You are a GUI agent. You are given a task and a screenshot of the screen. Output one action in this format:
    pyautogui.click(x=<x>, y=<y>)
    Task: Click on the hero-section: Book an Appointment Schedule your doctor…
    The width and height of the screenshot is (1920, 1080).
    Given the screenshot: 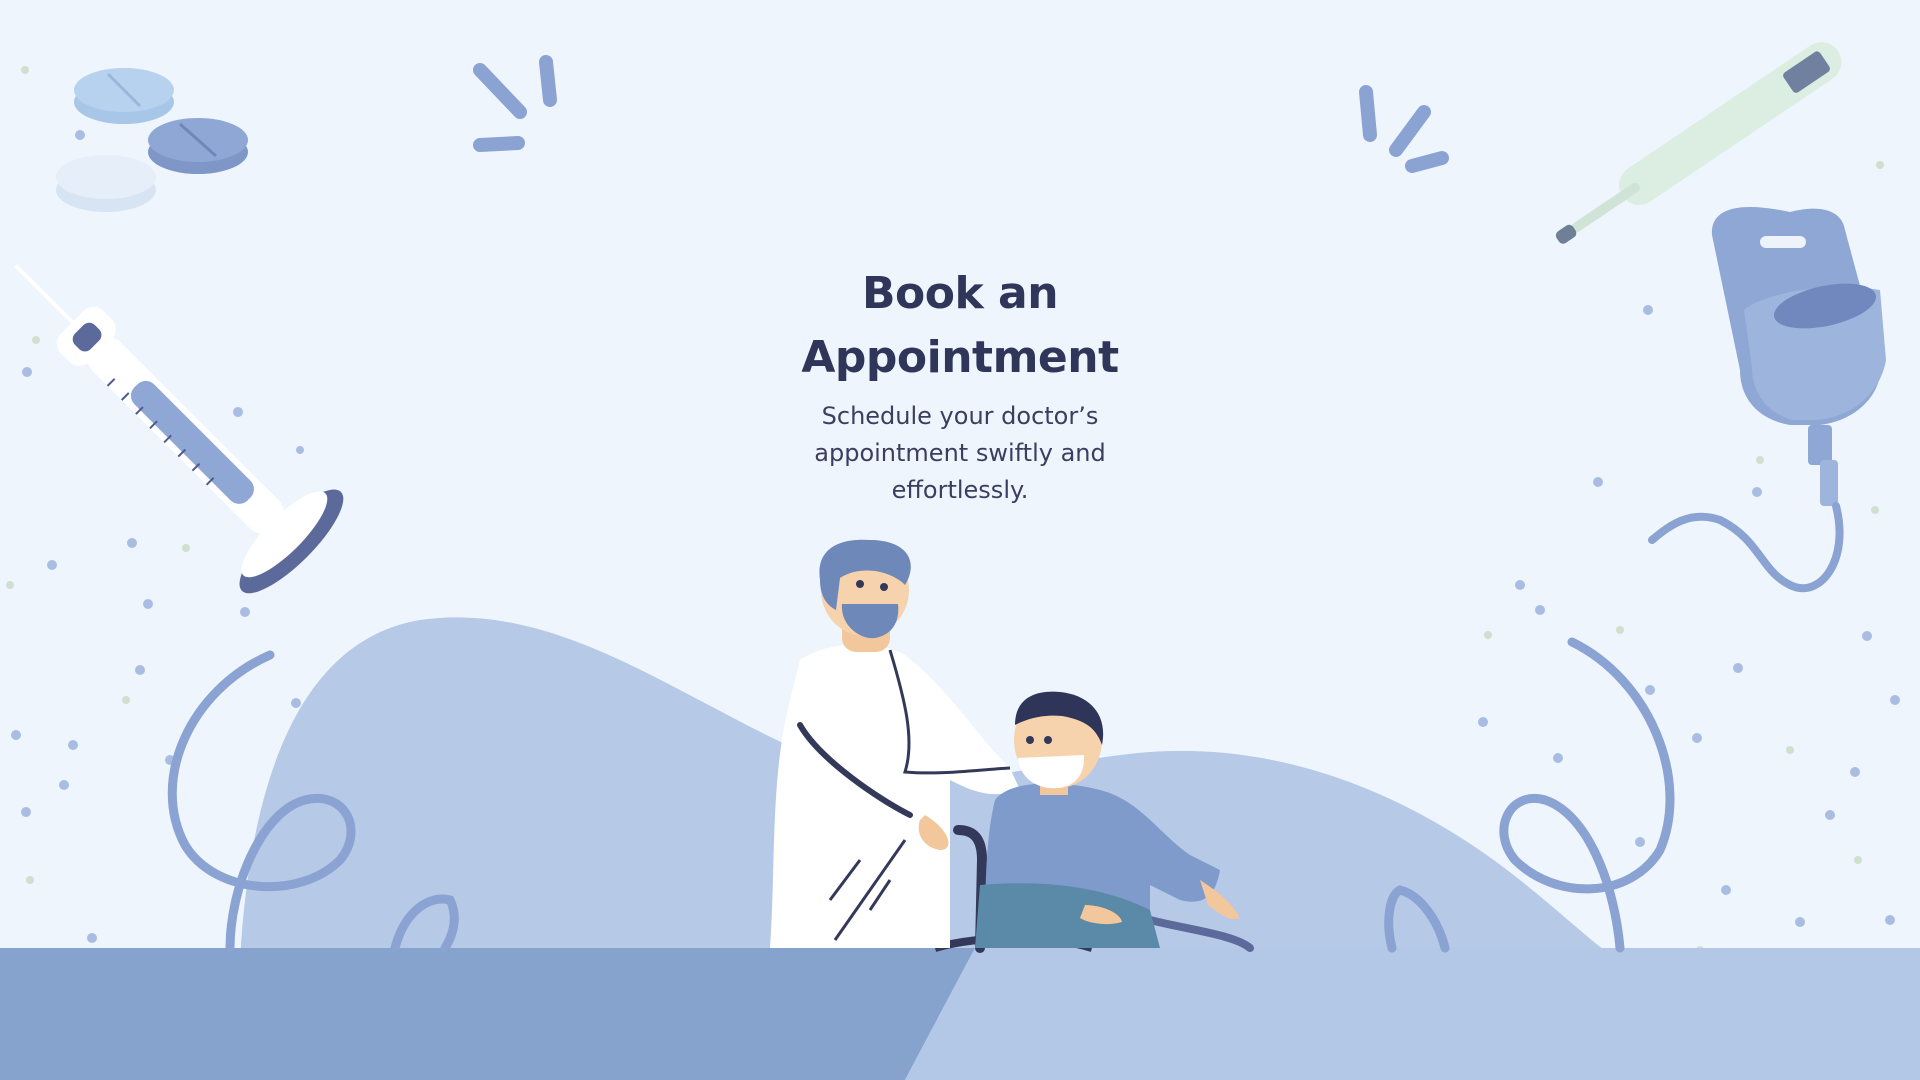 What is the action you would take?
    pyautogui.click(x=960, y=385)
    